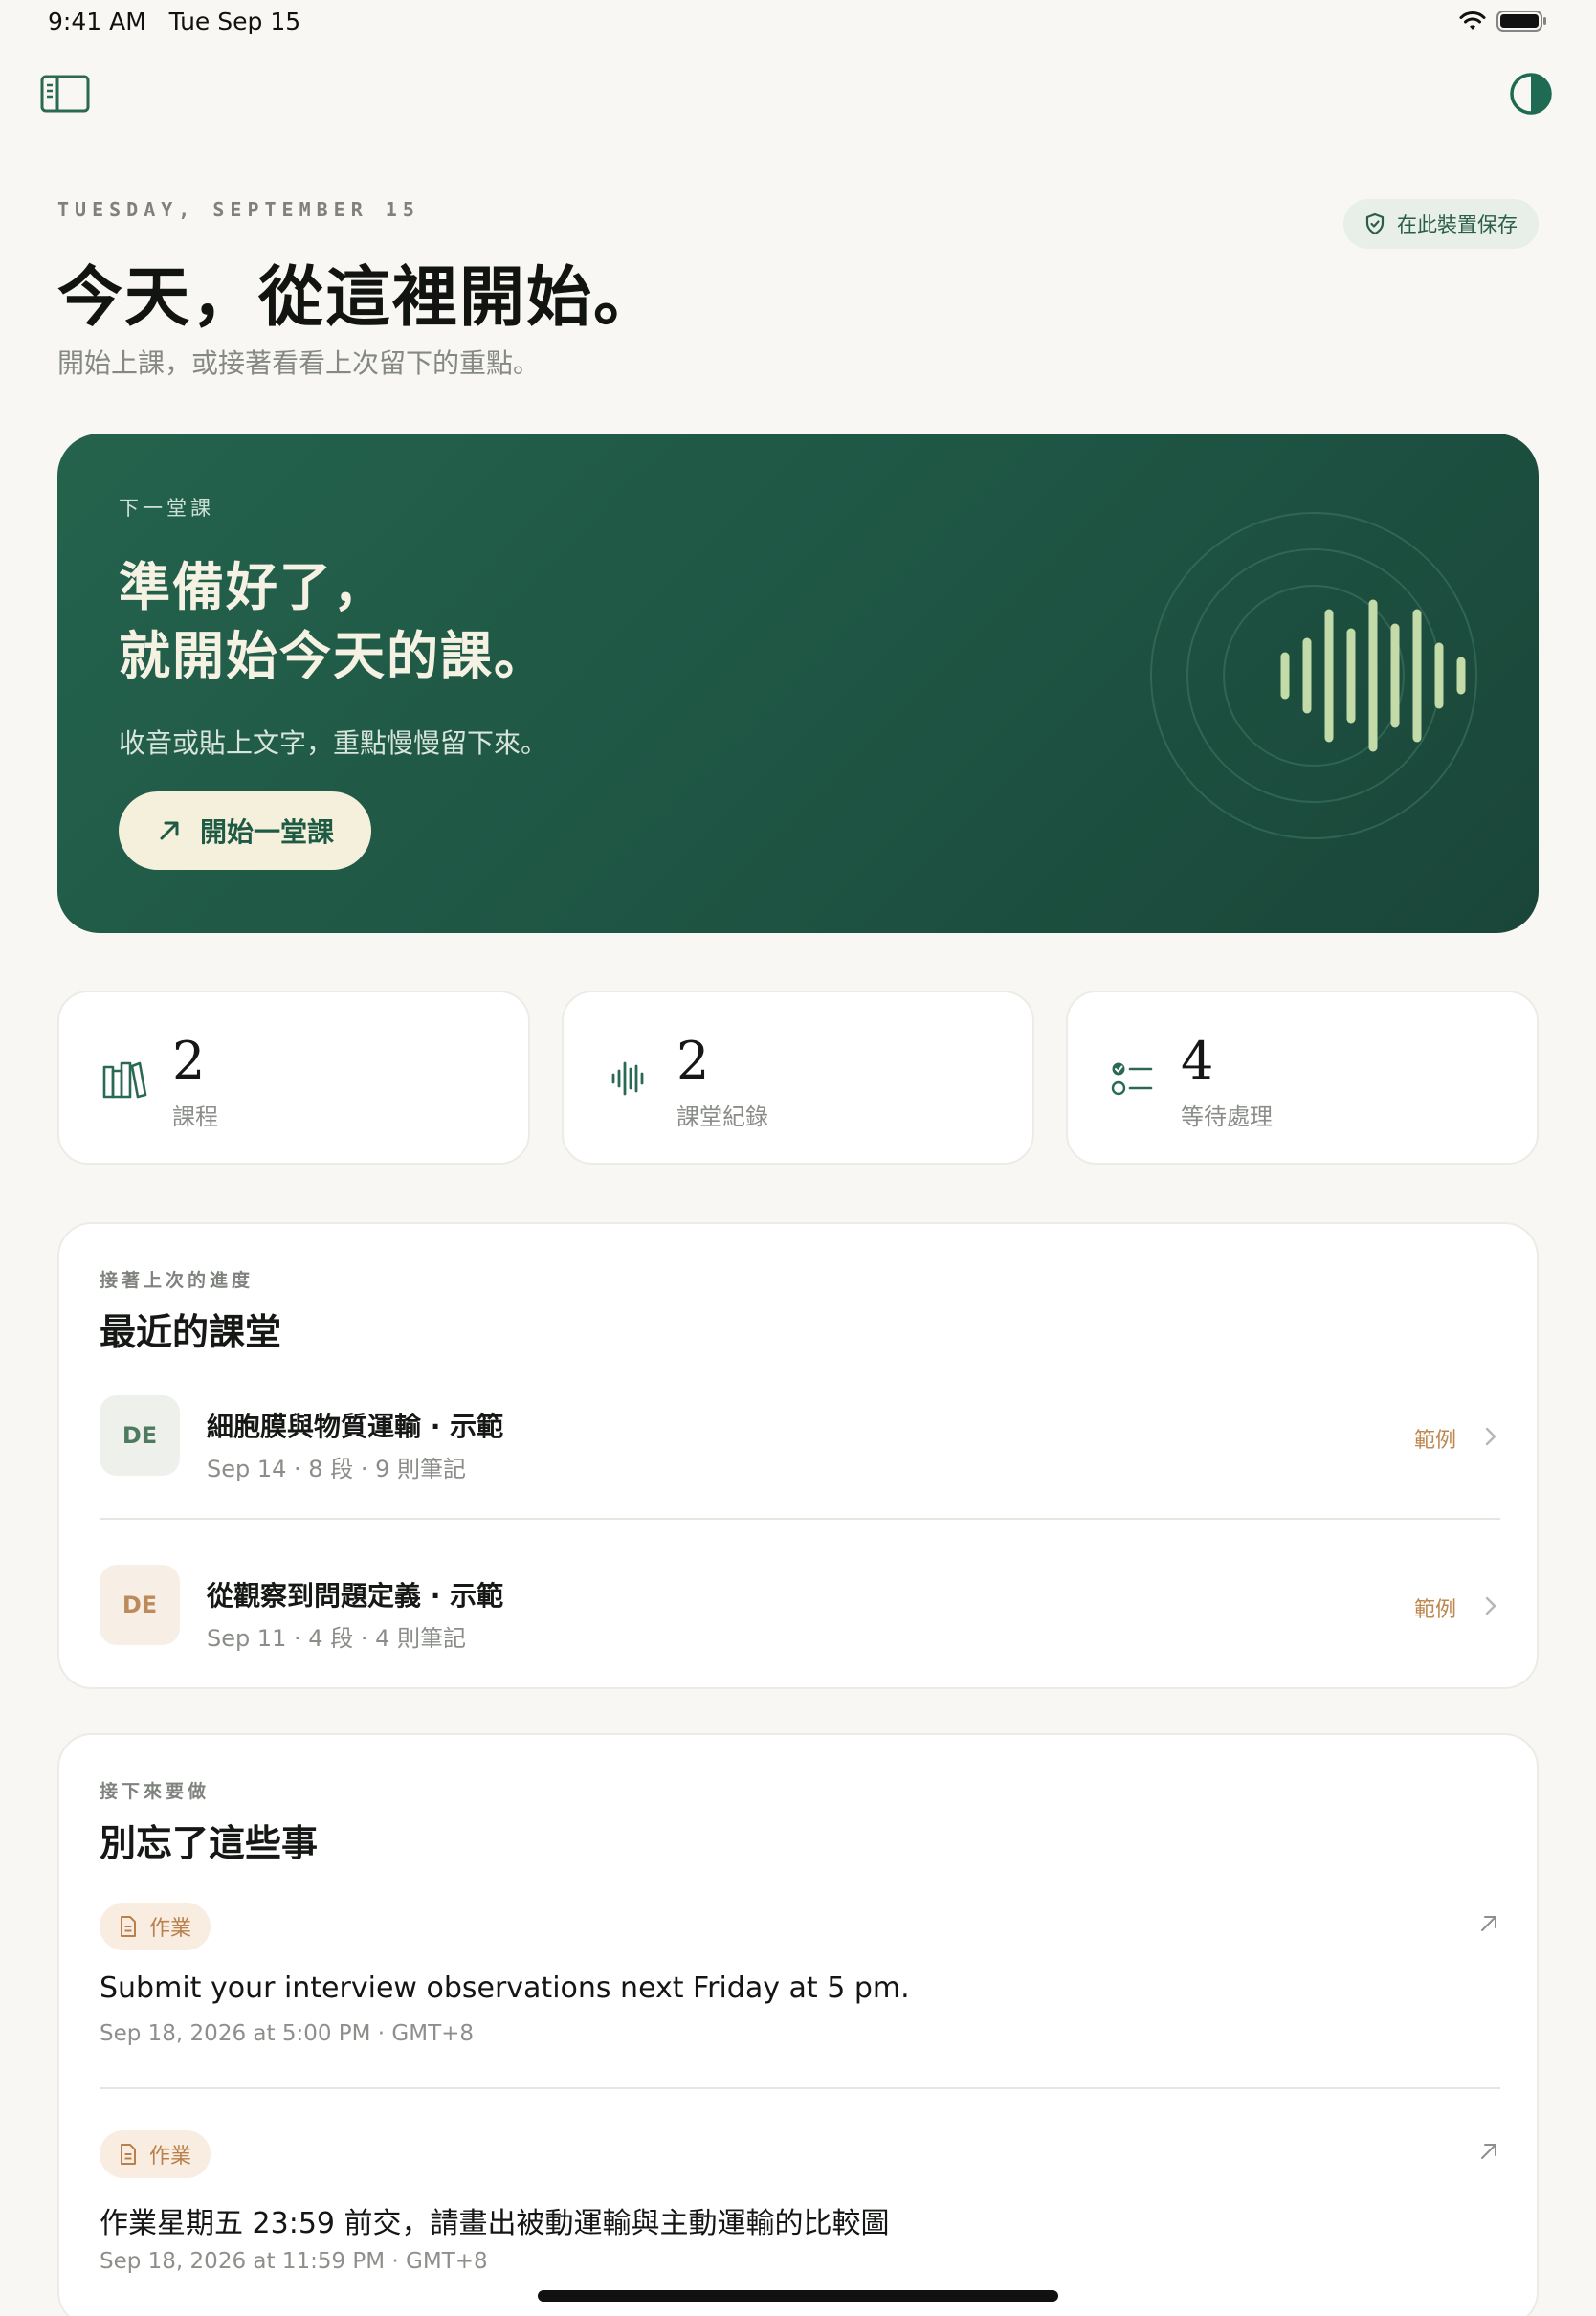  I want to click on status-time: 9:41 AM Tue Sep 15, so click(174, 21).